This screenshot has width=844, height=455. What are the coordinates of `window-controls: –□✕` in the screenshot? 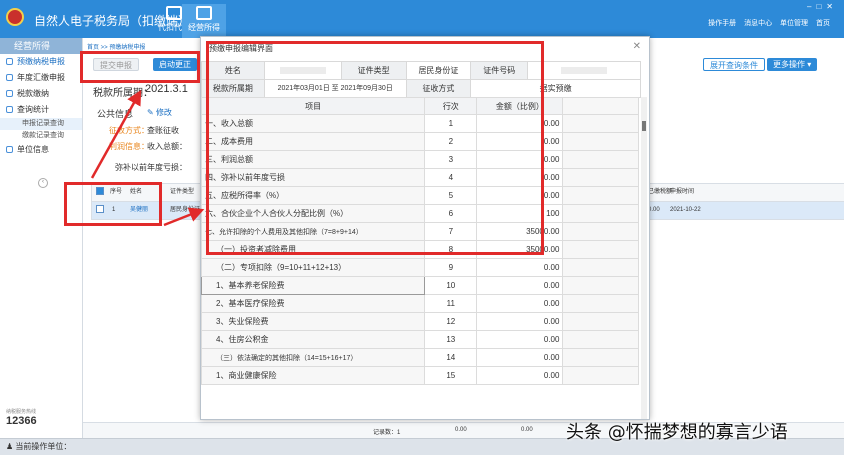 It's located at (822, 6).